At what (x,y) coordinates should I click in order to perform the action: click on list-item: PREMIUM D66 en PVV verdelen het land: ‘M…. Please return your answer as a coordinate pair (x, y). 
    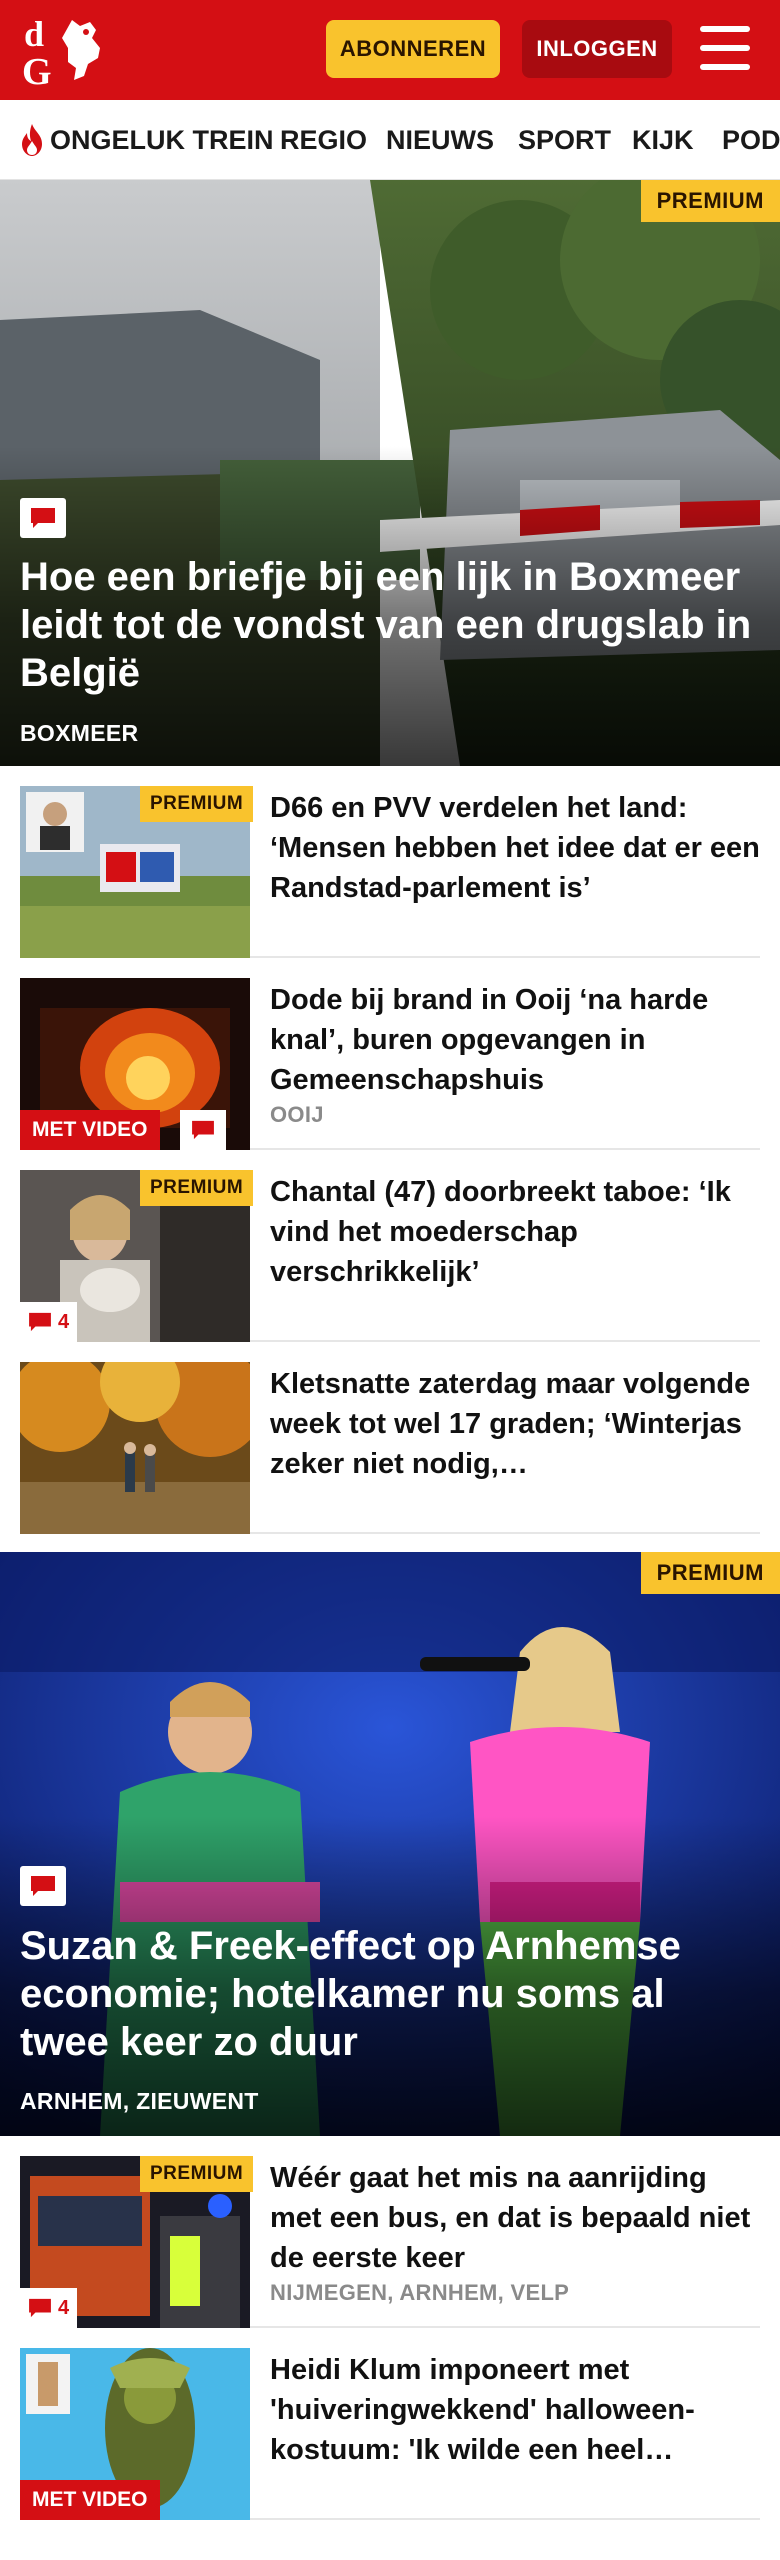
    Looking at the image, I should click on (390, 862).